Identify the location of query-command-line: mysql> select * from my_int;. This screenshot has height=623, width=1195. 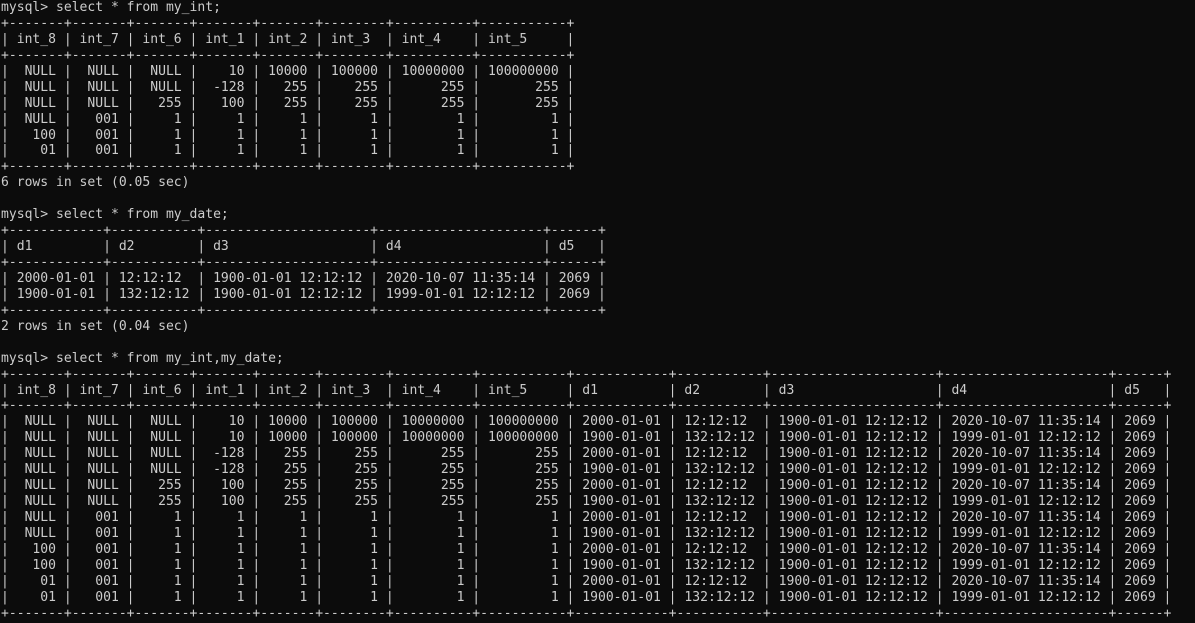
(111, 7).